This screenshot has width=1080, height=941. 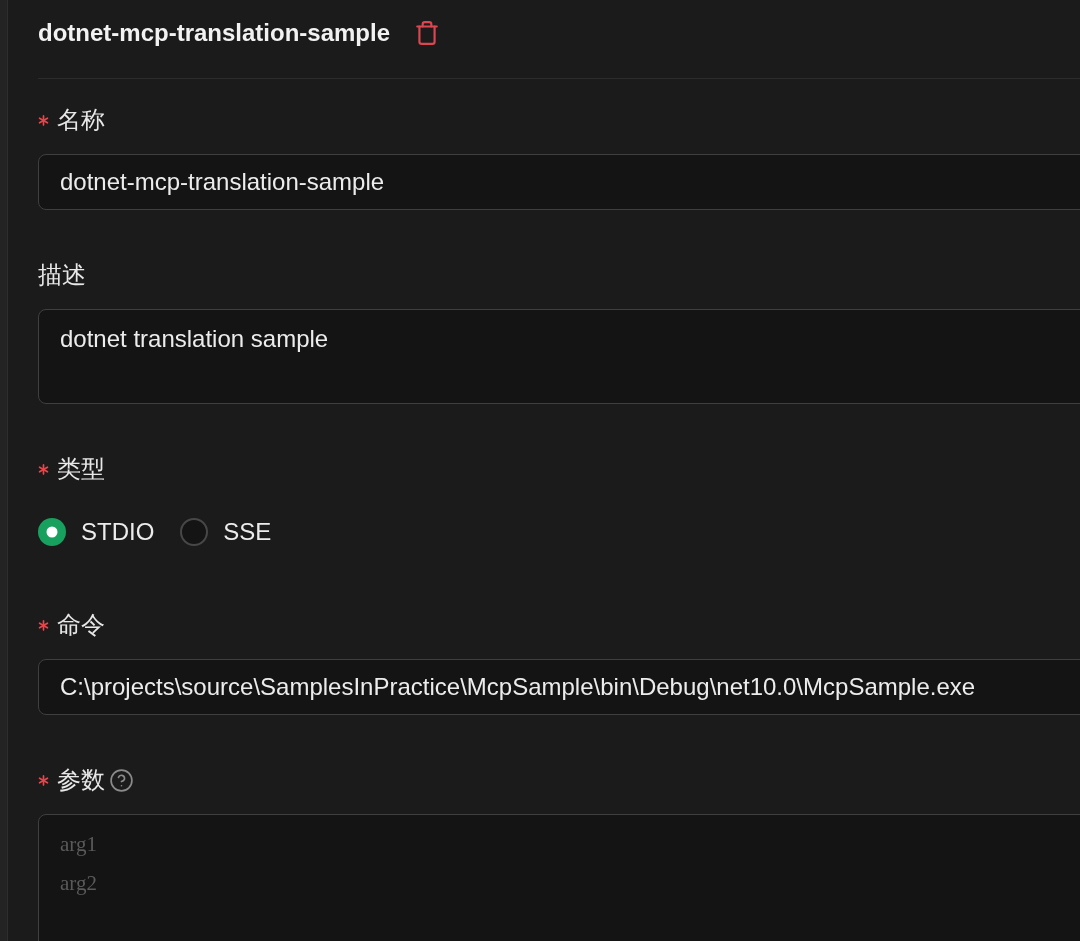 What do you see at coordinates (559, 356) in the screenshot?
I see `textarea-field: dotnet translation sample` at bounding box center [559, 356].